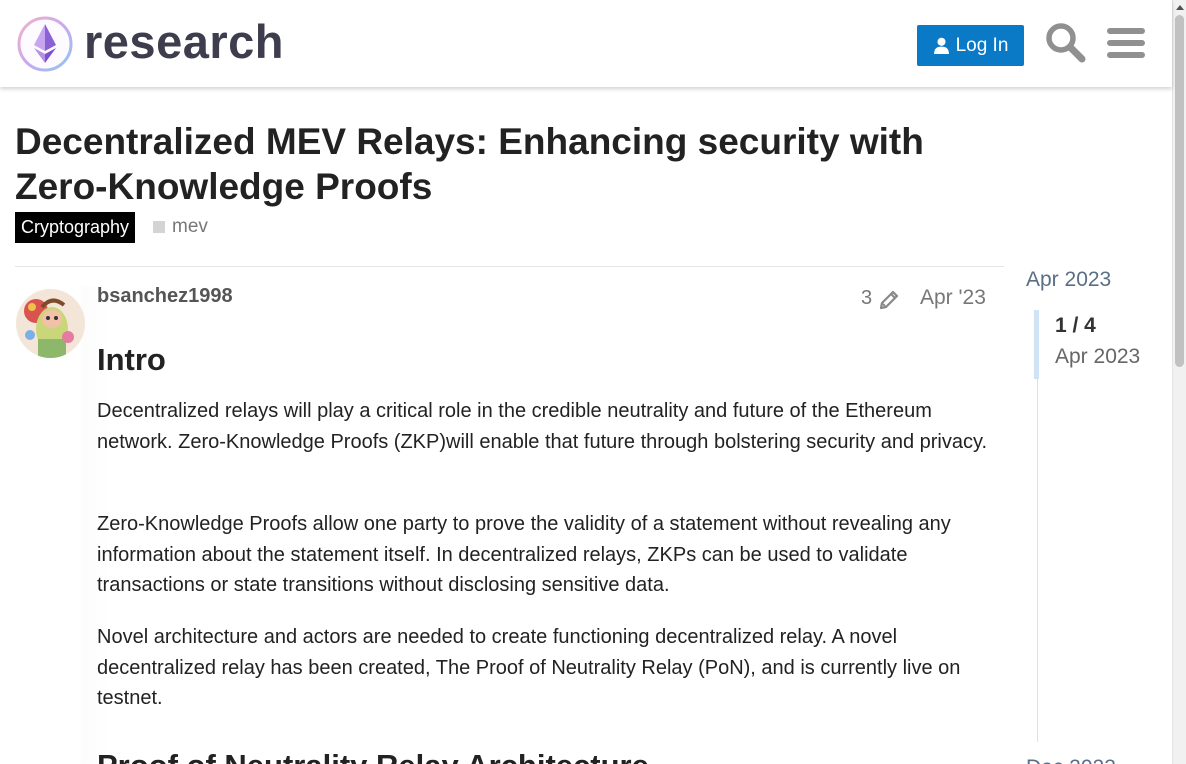  Describe the element at coordinates (131, 359) in the screenshot. I see `post-heading-intro: Intro` at that location.